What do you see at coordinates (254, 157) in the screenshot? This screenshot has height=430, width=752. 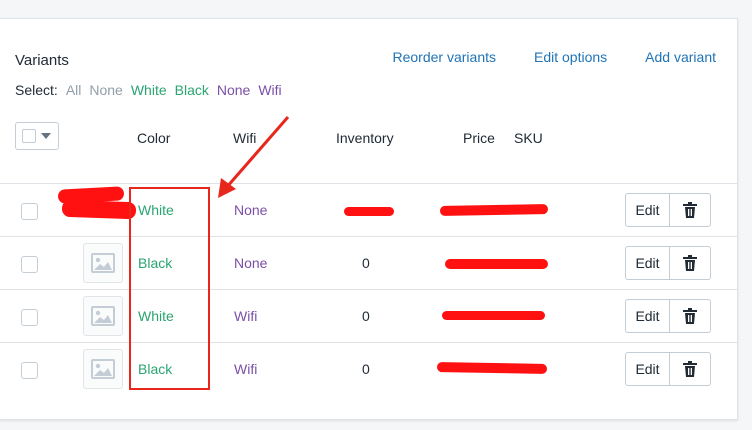 I see `annotation-arrow` at bounding box center [254, 157].